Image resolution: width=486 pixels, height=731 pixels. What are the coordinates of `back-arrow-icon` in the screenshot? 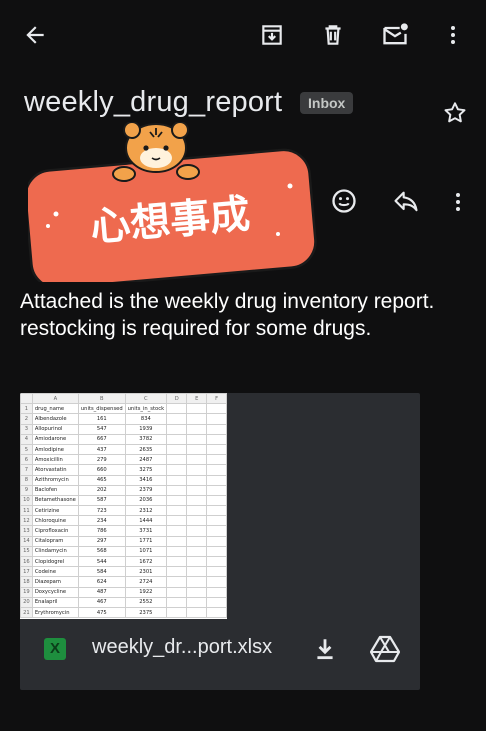 It's located at (35, 35).